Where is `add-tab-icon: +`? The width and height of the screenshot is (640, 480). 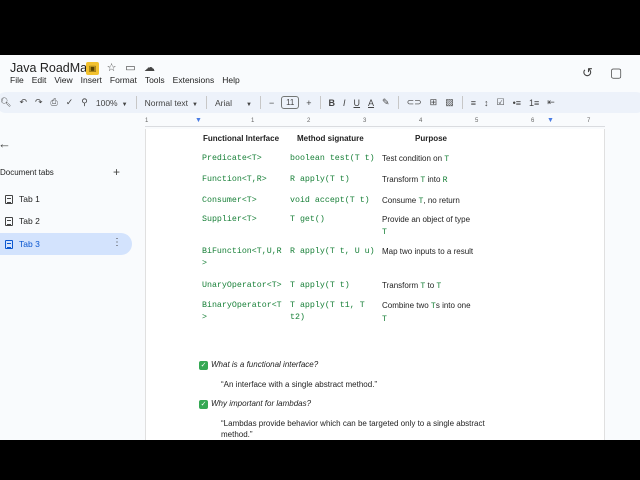
add-tab-icon: + is located at coordinates (116, 172).